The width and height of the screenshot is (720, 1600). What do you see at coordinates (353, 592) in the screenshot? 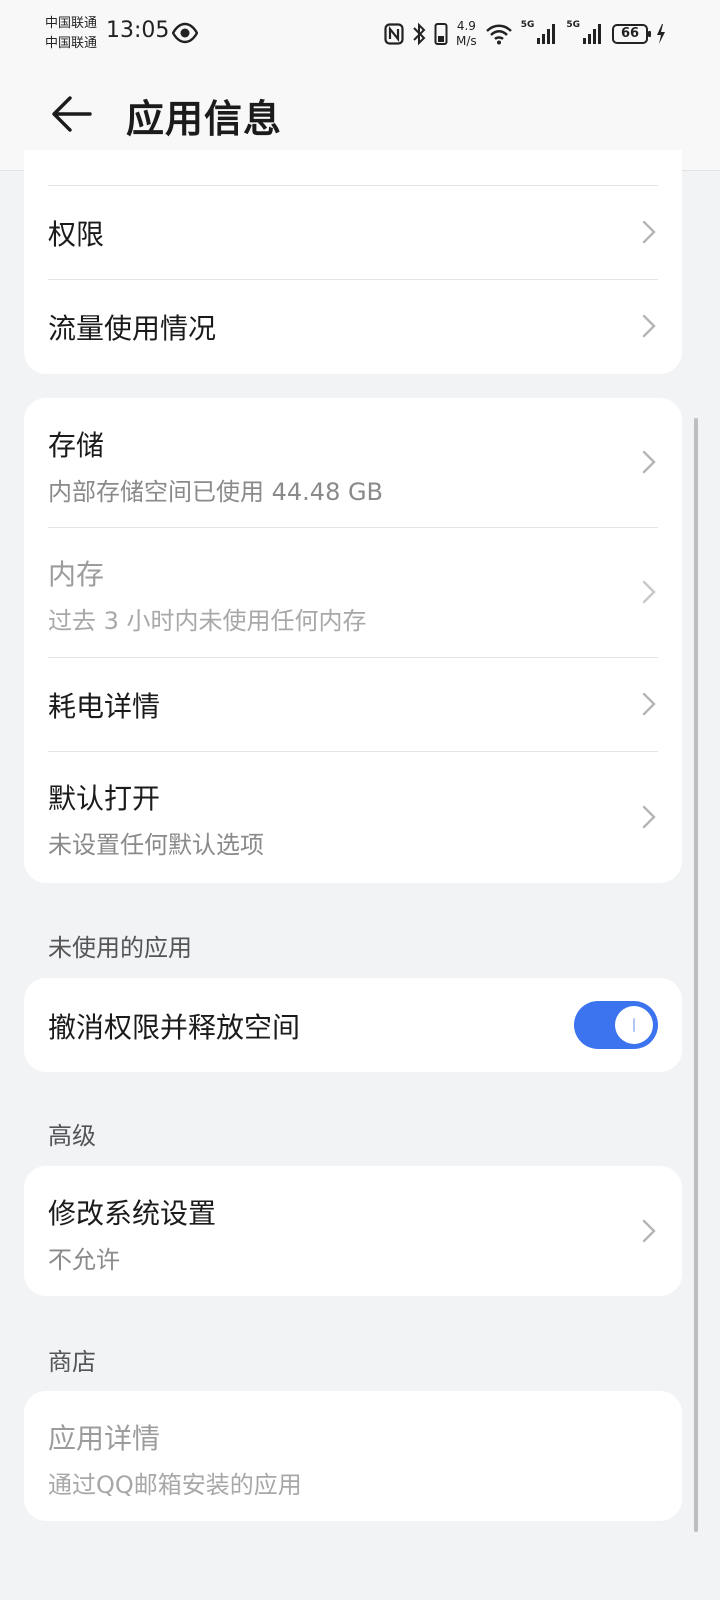
I see `memory-item: 内存 过去 3 小时内未使用任何内存` at bounding box center [353, 592].